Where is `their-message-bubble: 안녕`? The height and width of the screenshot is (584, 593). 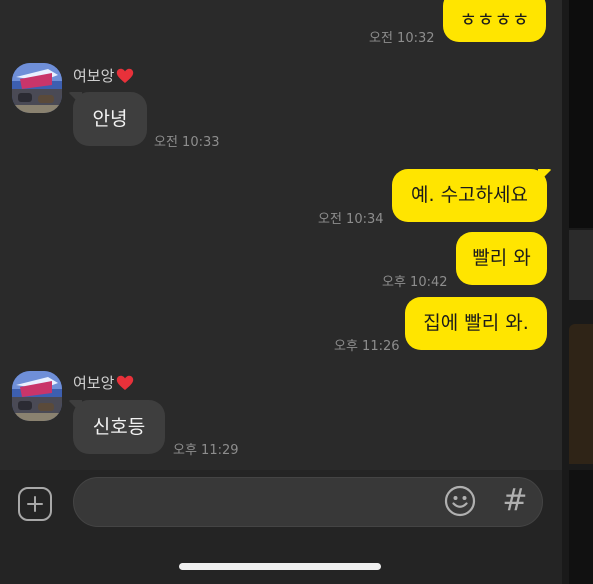 their-message-bubble: 안녕 is located at coordinates (110, 119).